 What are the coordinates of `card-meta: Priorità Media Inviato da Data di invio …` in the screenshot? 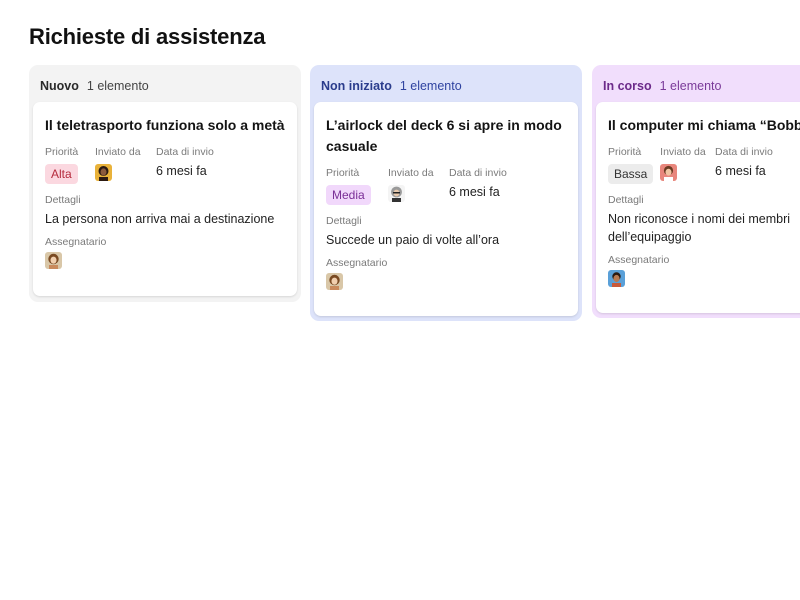 It's located at (446, 187).